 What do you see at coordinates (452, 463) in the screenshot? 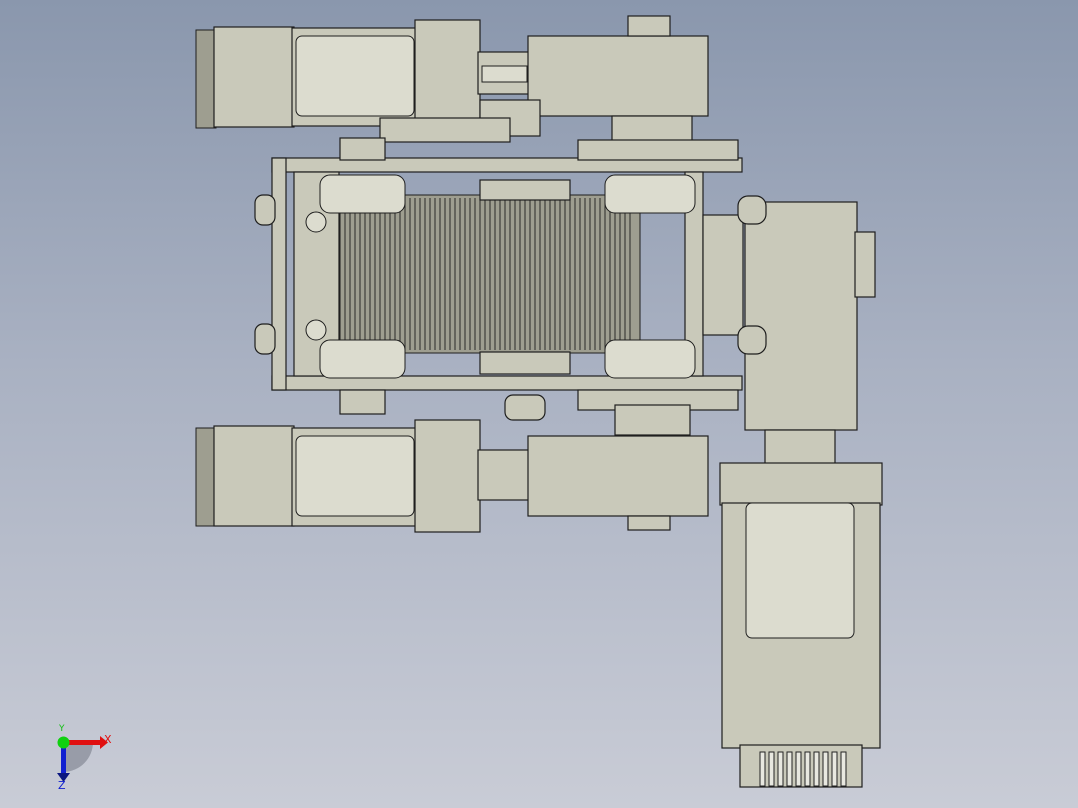
I see `bottom-motor` at bounding box center [452, 463].